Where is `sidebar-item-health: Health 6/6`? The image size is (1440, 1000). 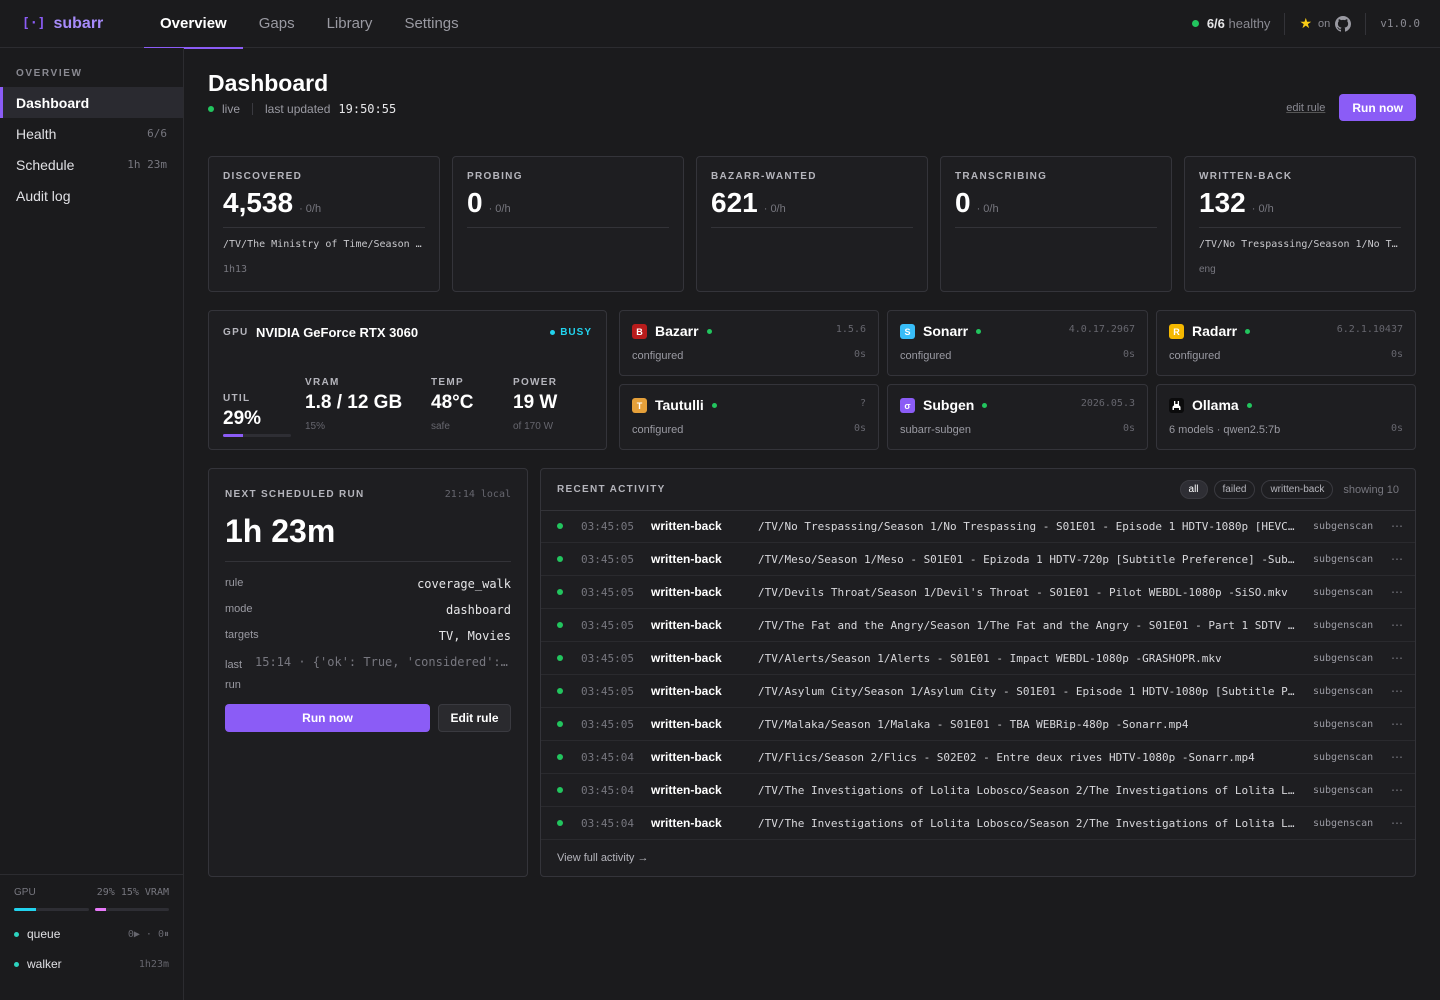
sidebar-item-health: Health 6/6 is located at coordinates (91, 133).